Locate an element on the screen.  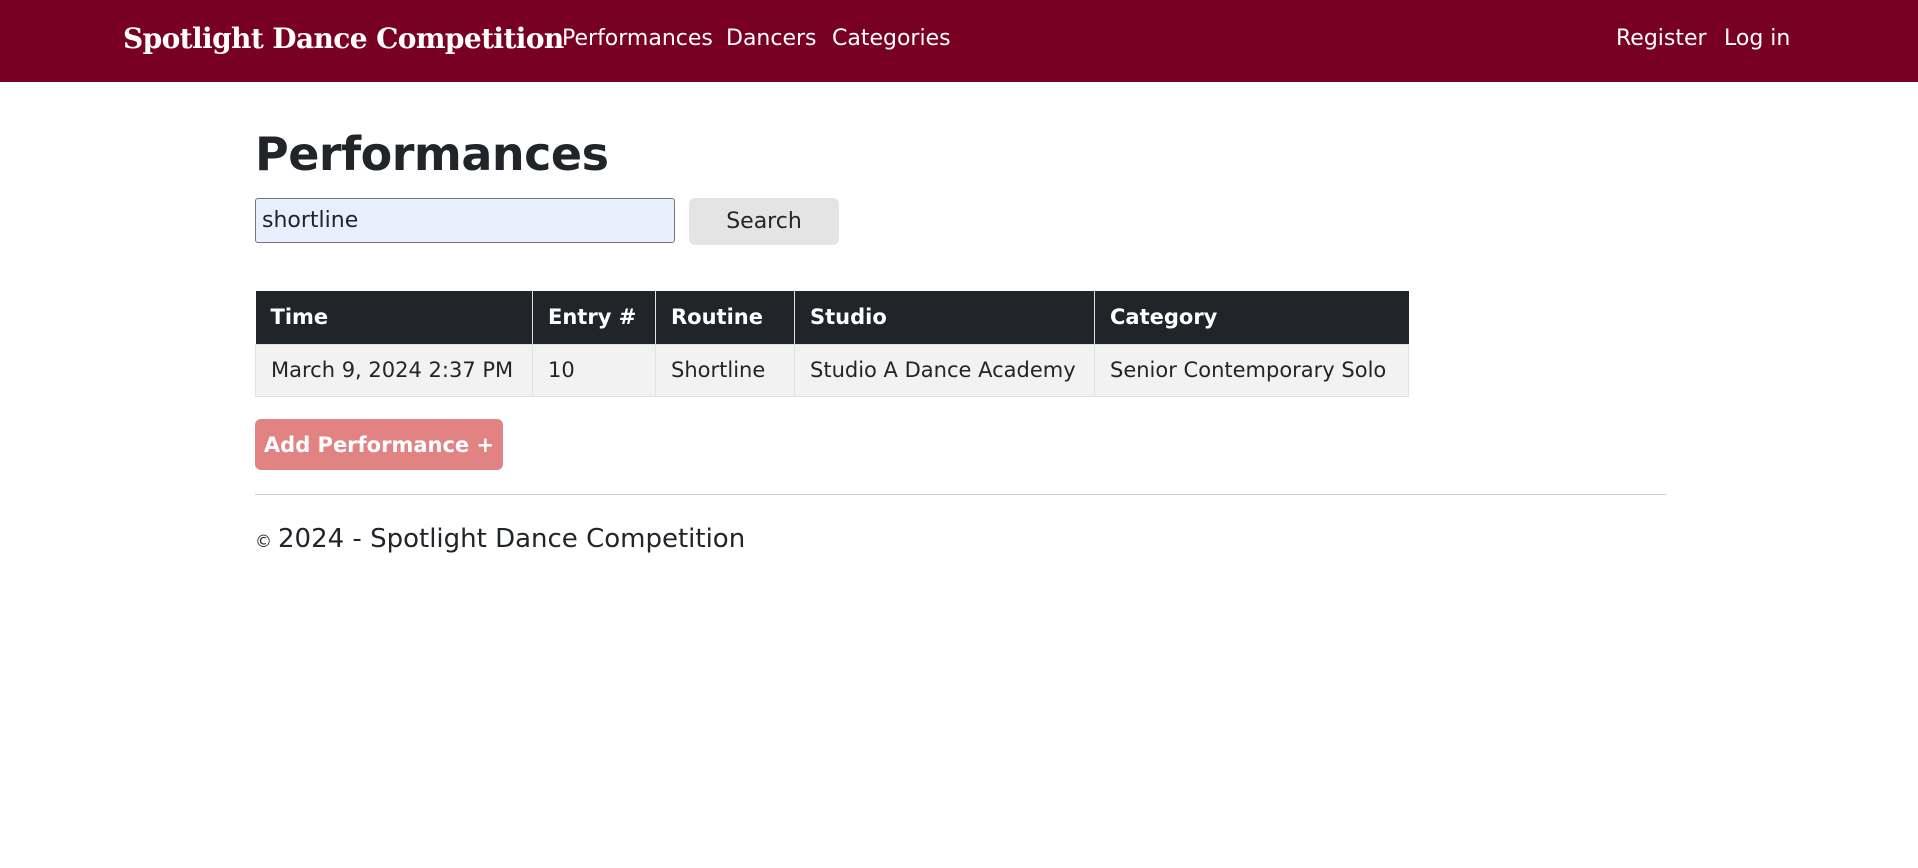
cell-entry-number: 10 is located at coordinates (594, 370).